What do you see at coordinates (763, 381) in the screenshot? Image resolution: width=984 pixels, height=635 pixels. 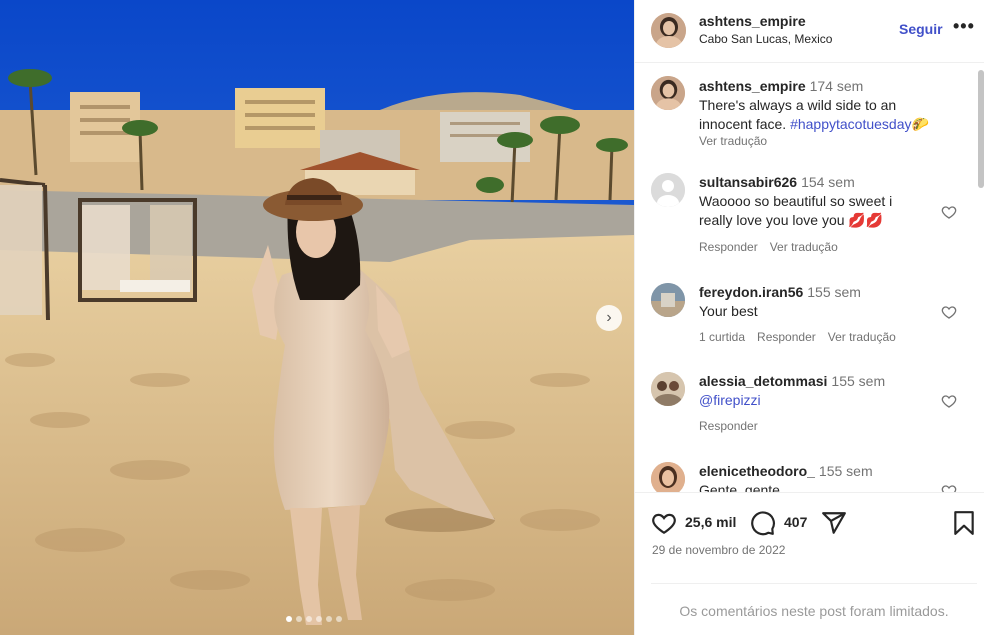 I see `comment-username: alessia_detommasi` at bounding box center [763, 381].